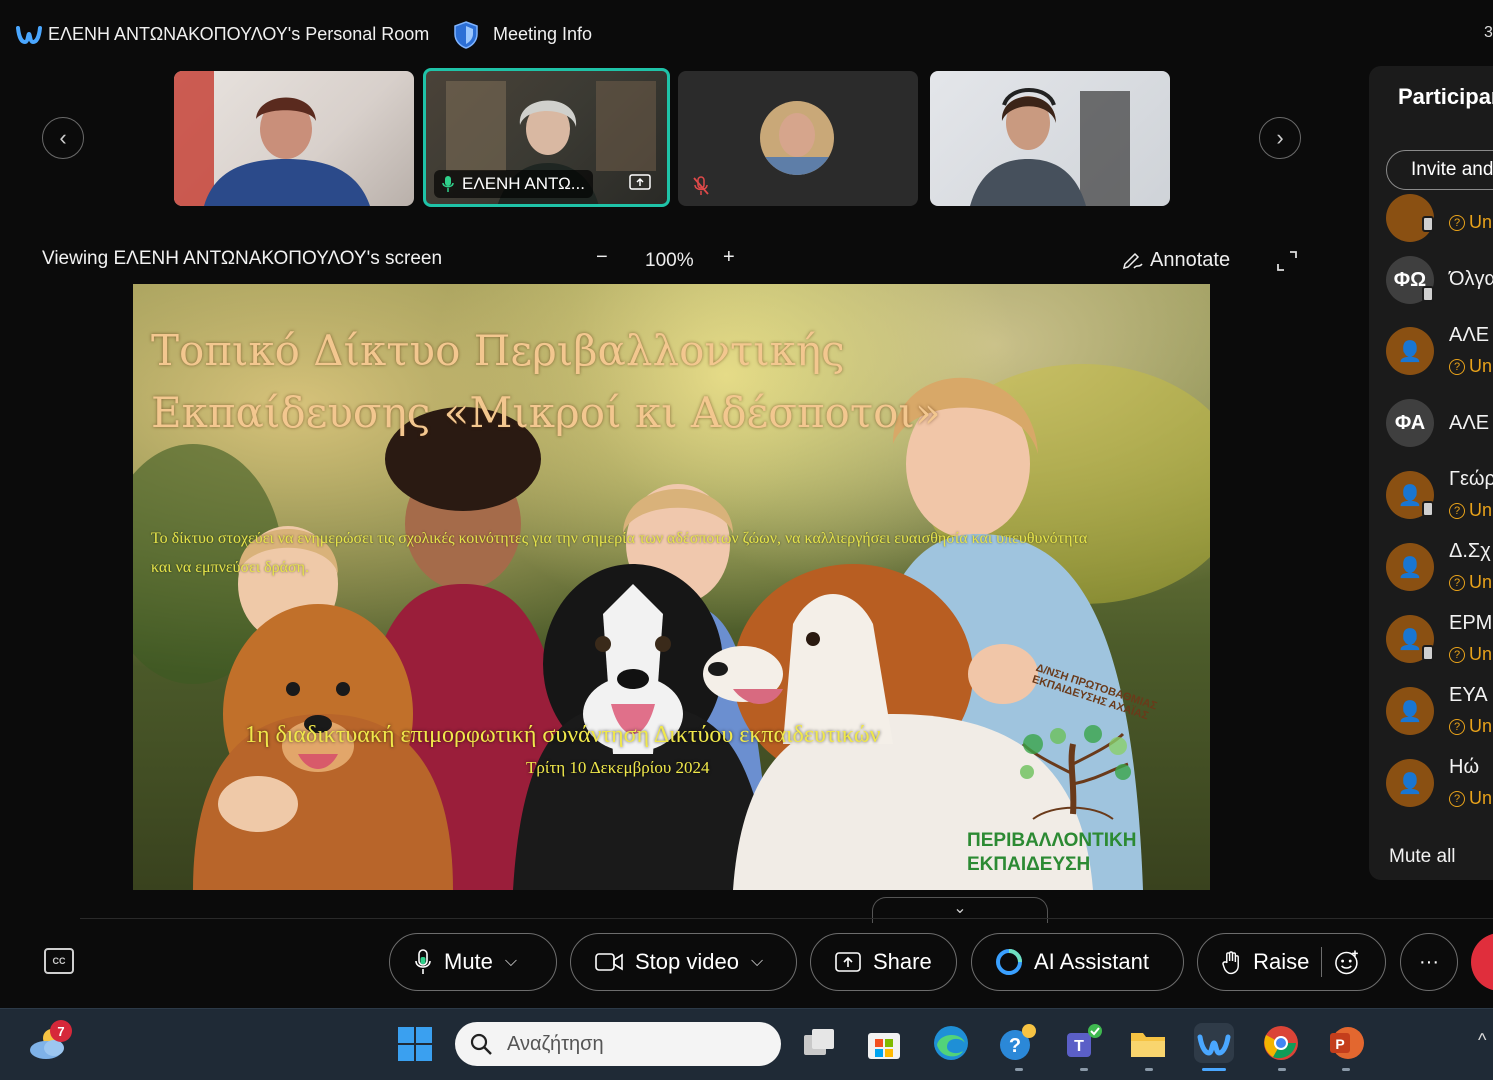  What do you see at coordinates (239, 34) in the screenshot?
I see `room-title: ΕΛΕΝΗ ΑΝΤΩΝΑΚΟΠΟΥΛΟΥ's Personal Room` at bounding box center [239, 34].